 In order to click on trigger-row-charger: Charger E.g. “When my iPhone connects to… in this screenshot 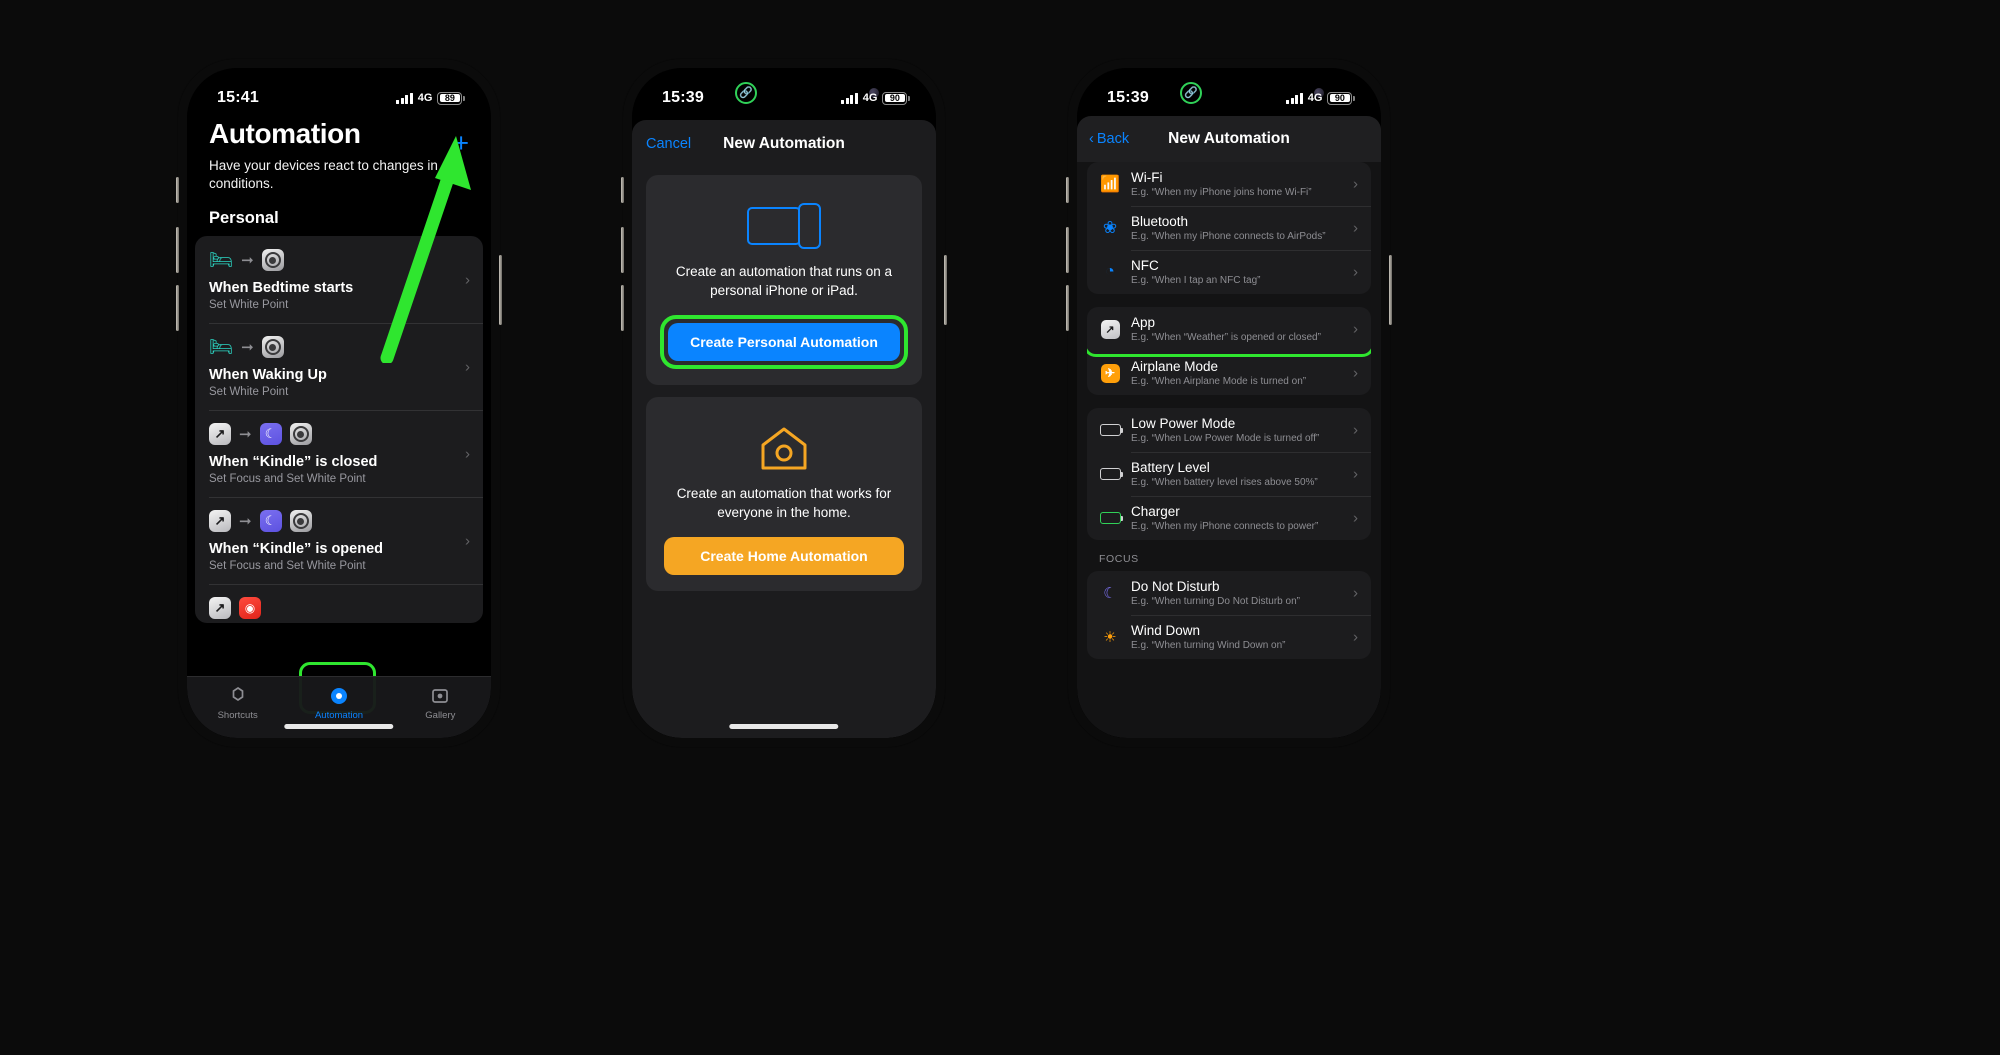, I will do `click(1229, 518)`.